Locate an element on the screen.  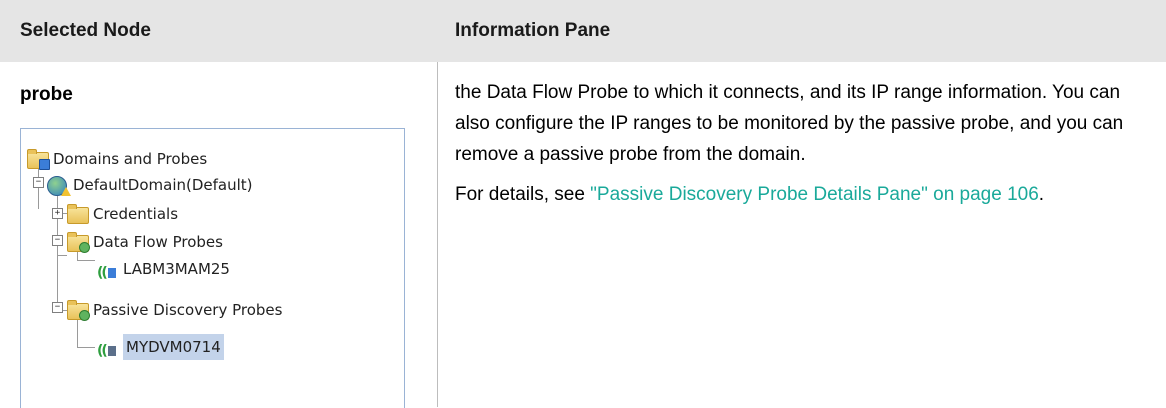
tree-item-data-flow-probes: Data Flow Probes is located at coordinates (145, 241).